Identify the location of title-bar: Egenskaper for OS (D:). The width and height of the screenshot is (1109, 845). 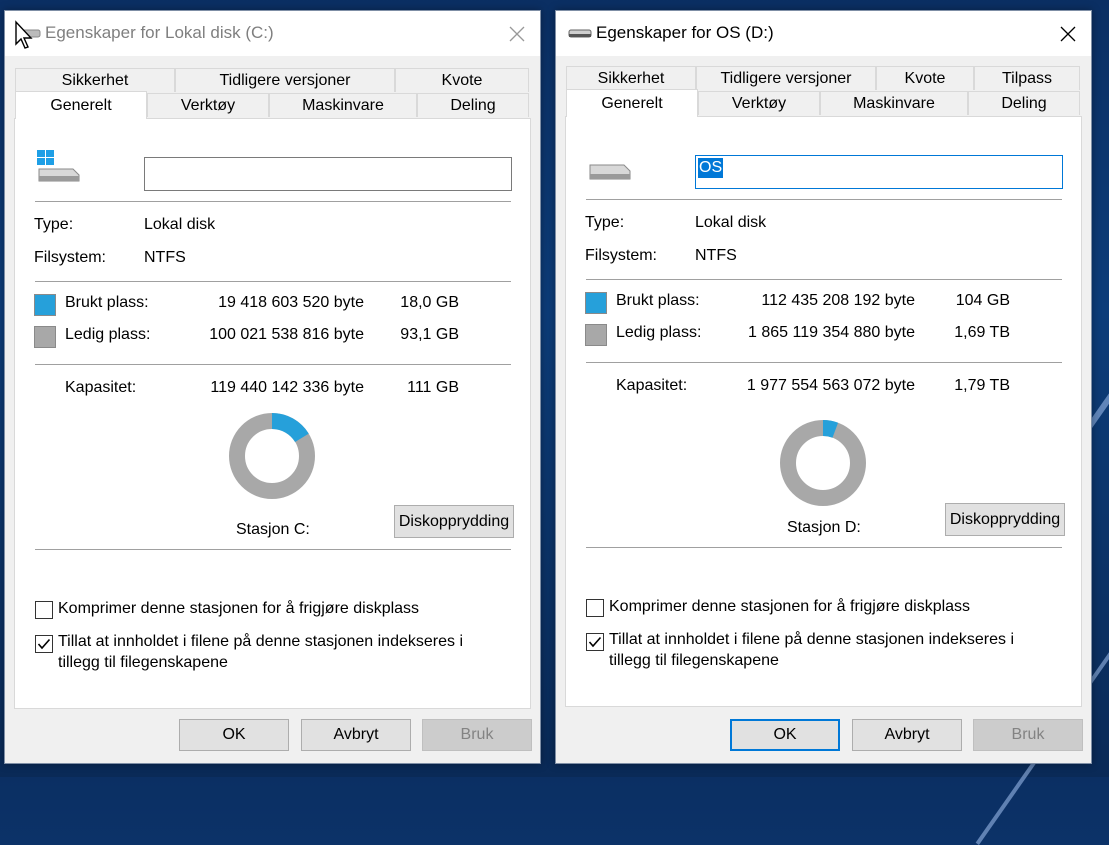
(823, 33).